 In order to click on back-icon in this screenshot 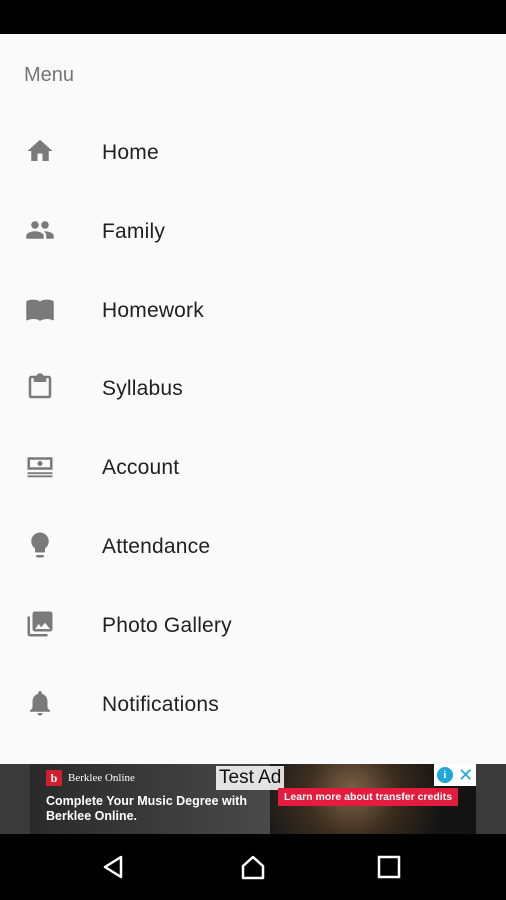, I will do `click(113, 867)`.